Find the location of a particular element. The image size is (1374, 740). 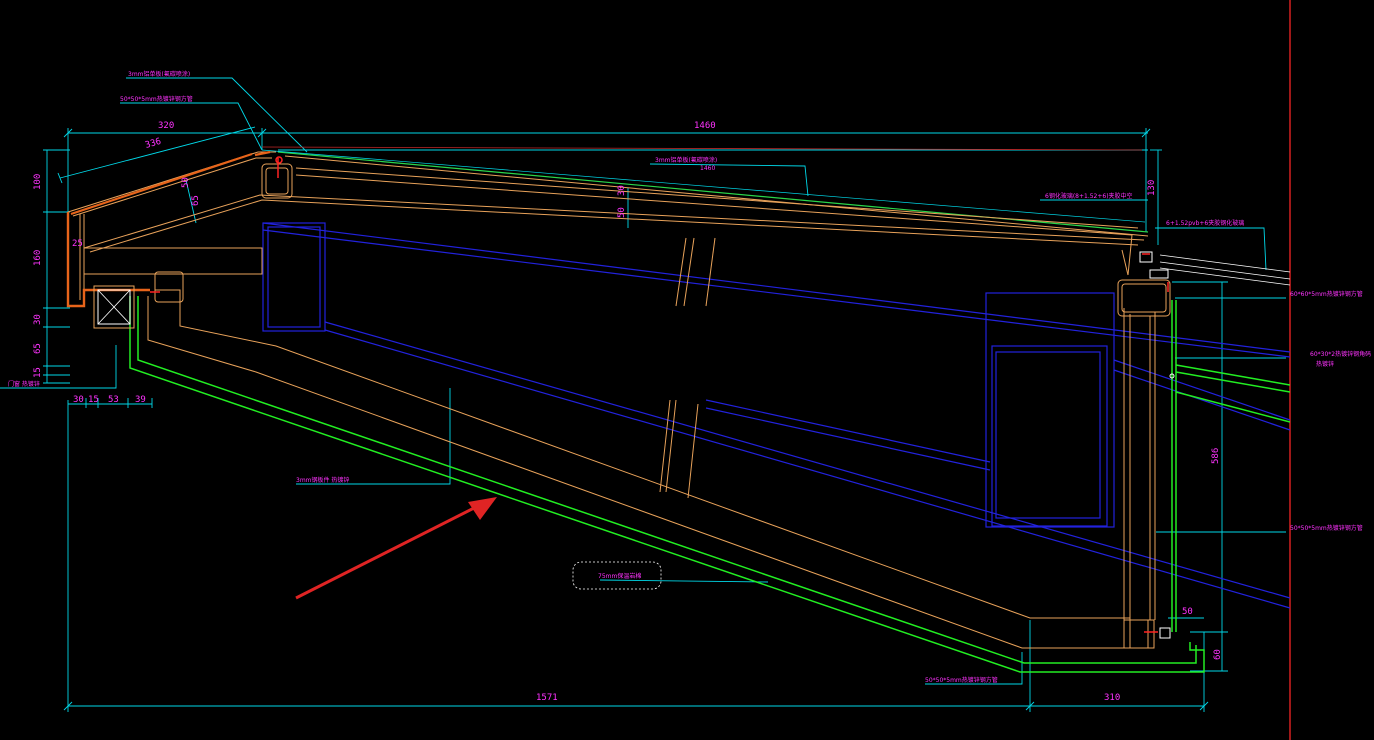

note-top-plate-sub: 1460 is located at coordinates (707, 168).